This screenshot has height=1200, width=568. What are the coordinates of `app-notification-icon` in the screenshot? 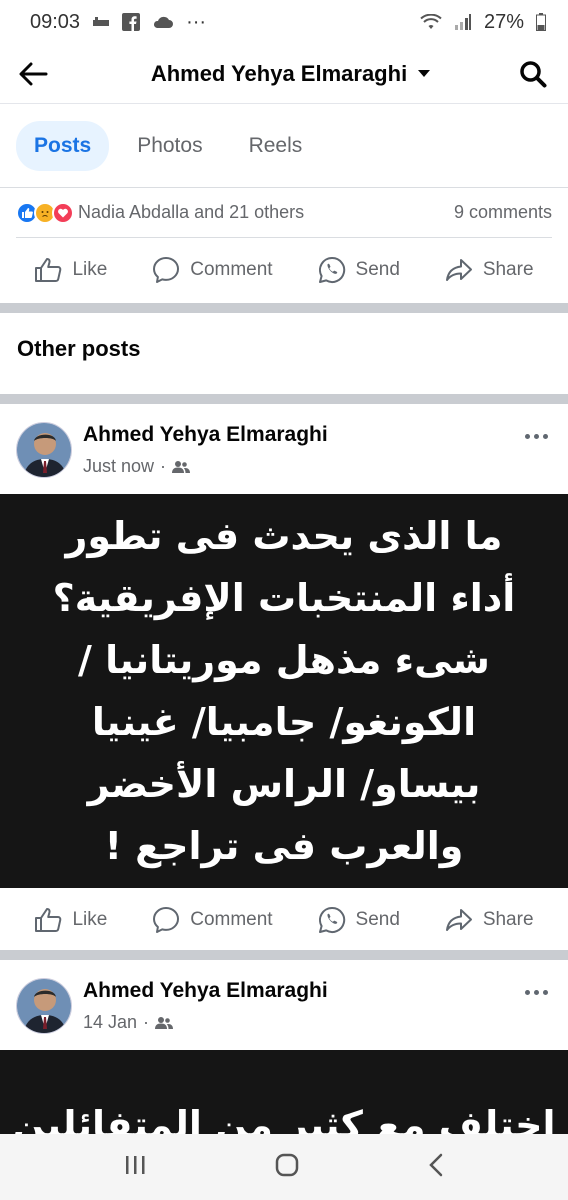 It's located at (101, 22).